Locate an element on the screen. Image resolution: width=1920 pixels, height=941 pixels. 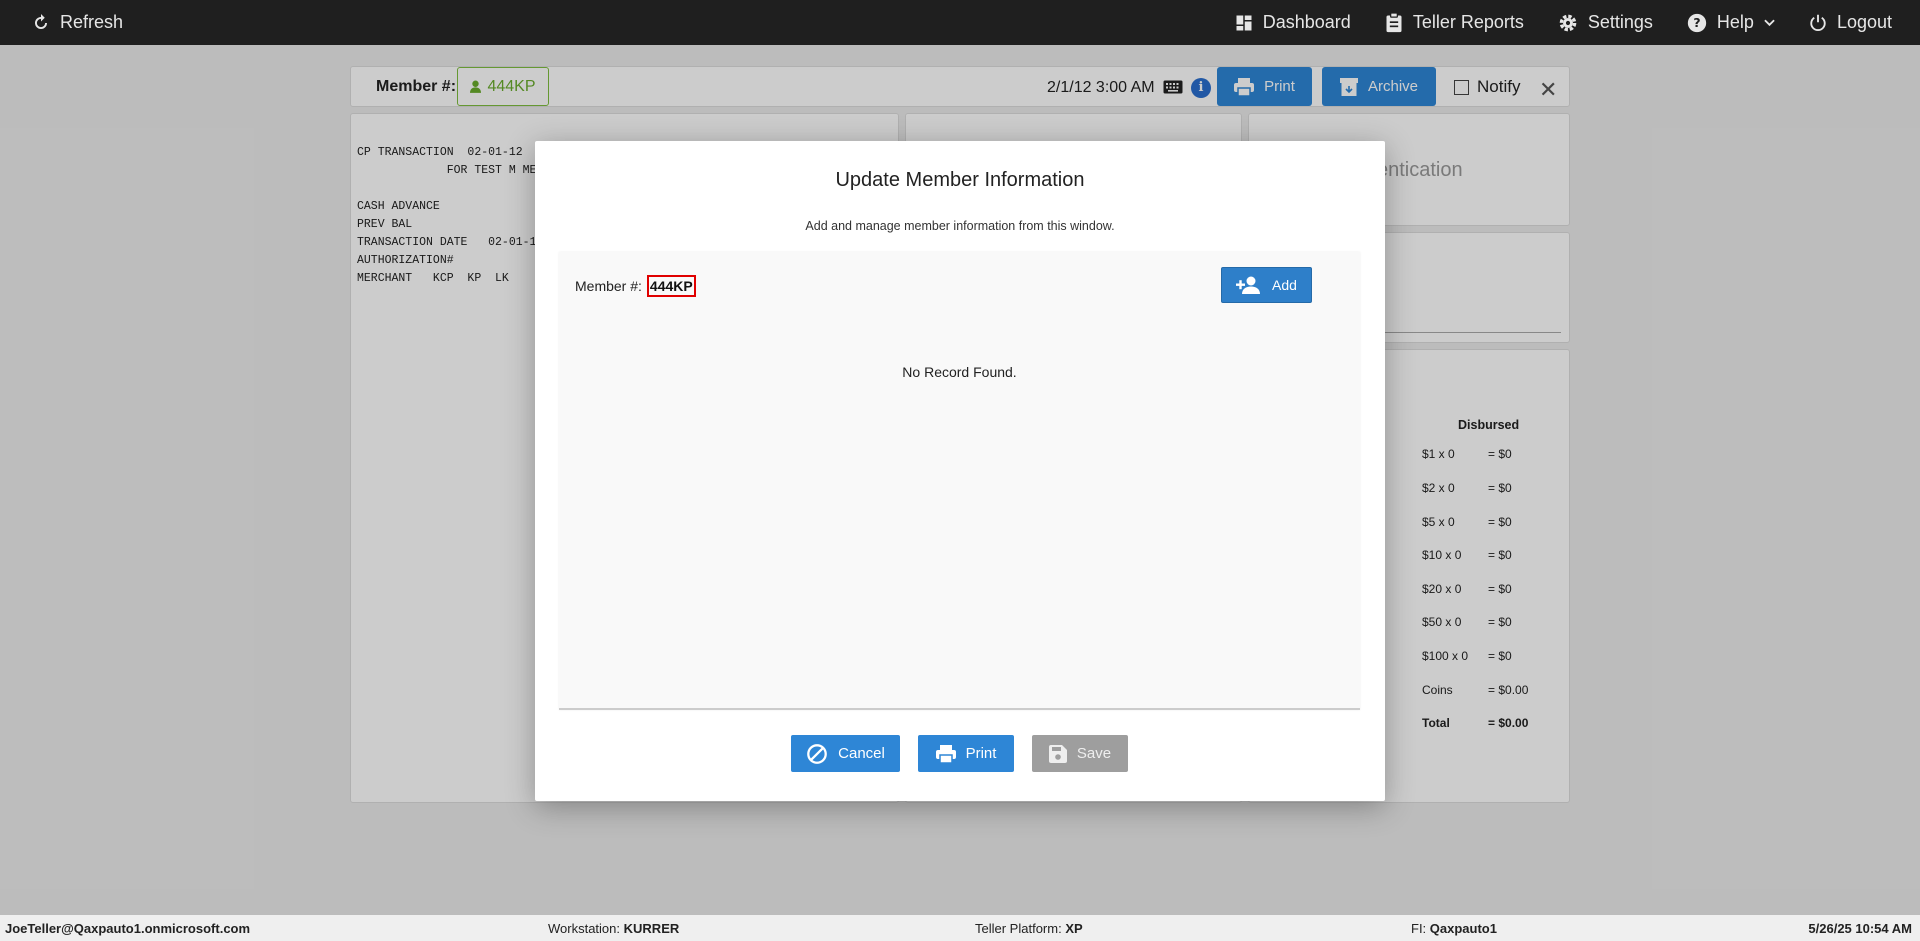
status-fi: FI: Qaxpauto1 is located at coordinates (1454, 928).